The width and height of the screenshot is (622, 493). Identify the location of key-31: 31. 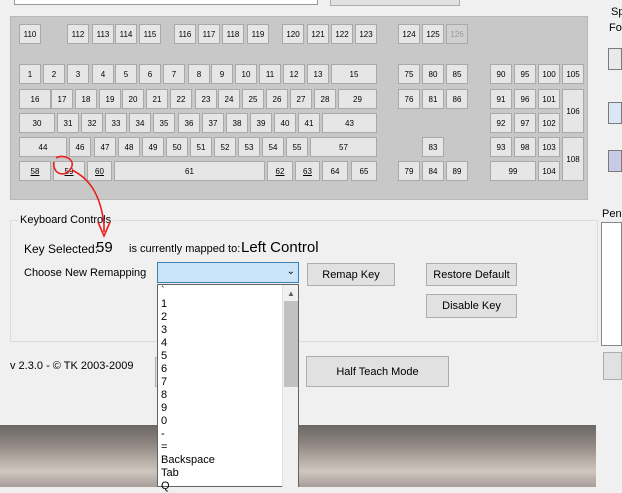
(68, 123).